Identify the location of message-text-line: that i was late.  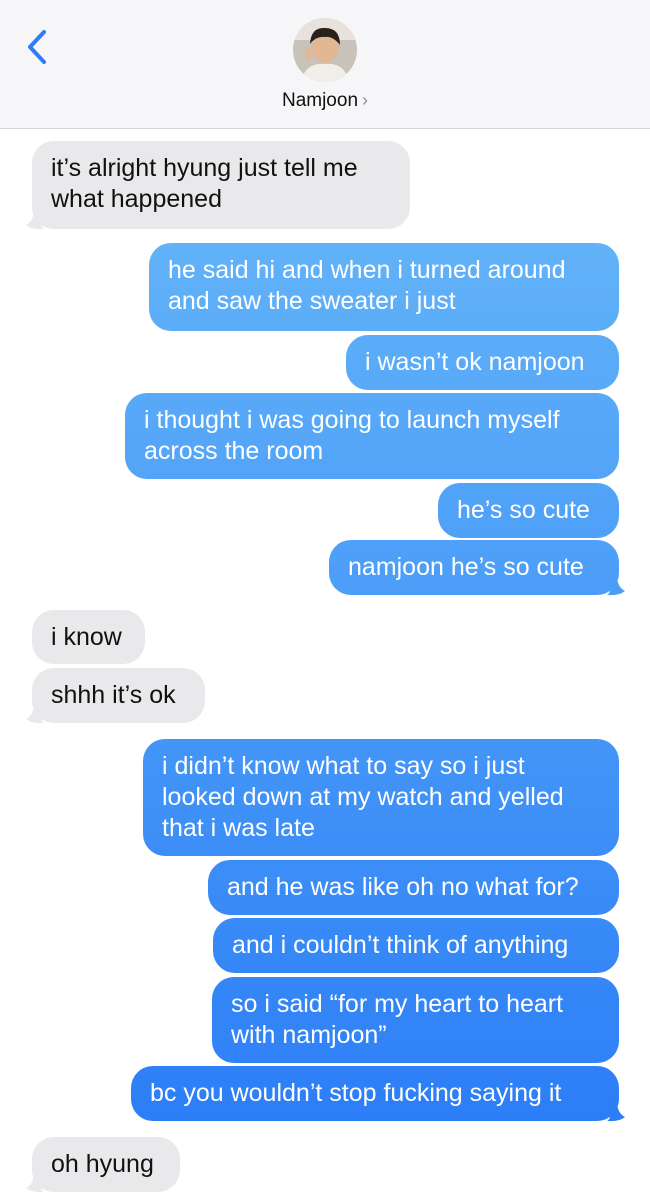
(238, 828).